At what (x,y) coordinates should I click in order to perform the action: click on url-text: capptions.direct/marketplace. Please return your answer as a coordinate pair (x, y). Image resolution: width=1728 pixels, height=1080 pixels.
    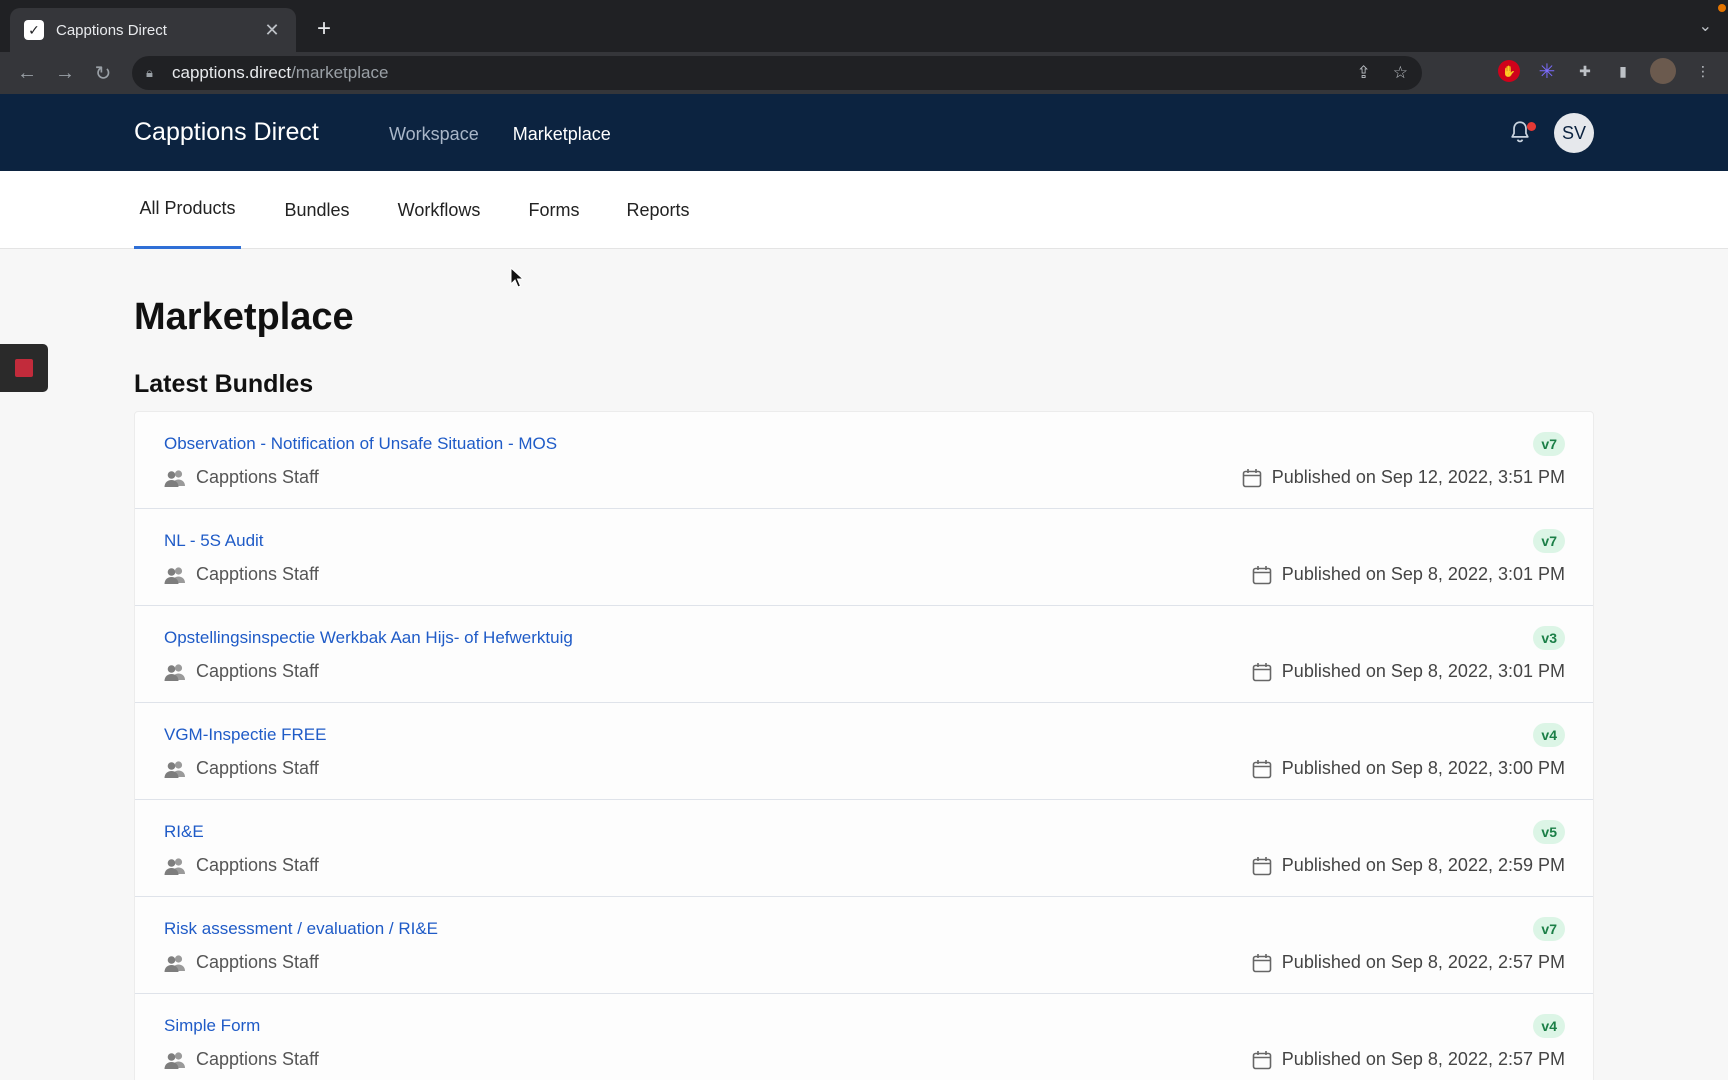
    Looking at the image, I should click on (753, 73).